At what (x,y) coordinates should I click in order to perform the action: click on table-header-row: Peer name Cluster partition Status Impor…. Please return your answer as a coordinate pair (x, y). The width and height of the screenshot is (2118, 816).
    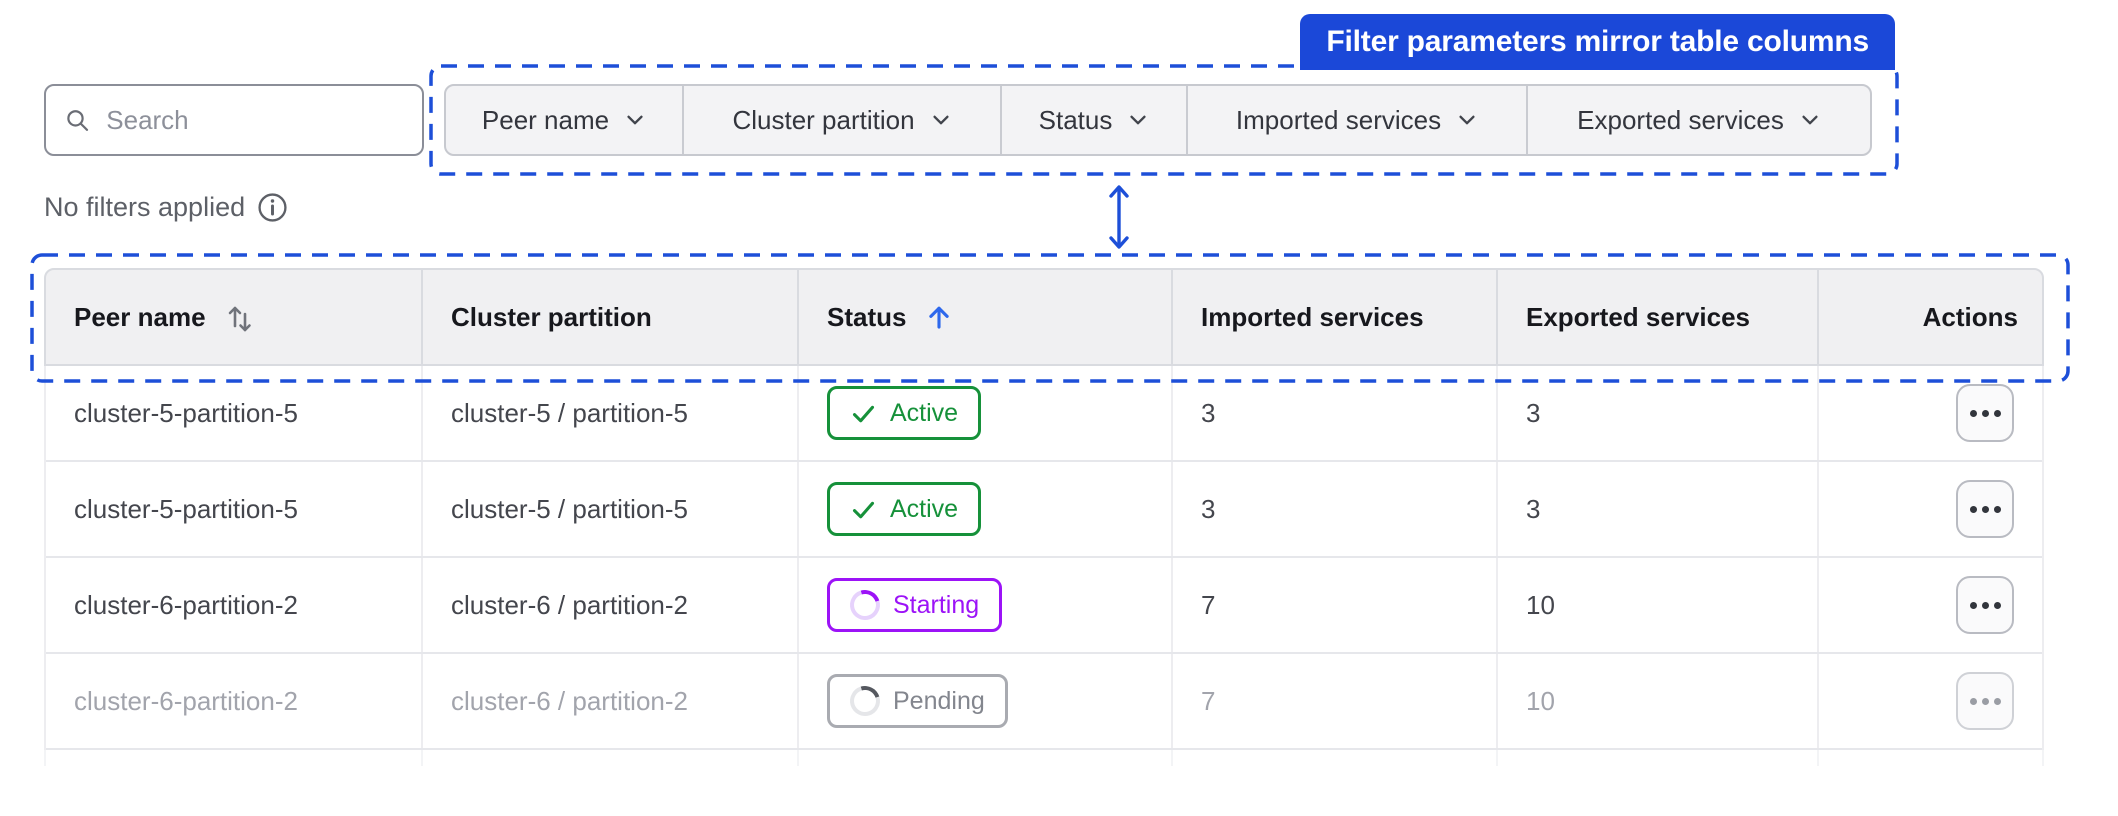
    Looking at the image, I should click on (1044, 317).